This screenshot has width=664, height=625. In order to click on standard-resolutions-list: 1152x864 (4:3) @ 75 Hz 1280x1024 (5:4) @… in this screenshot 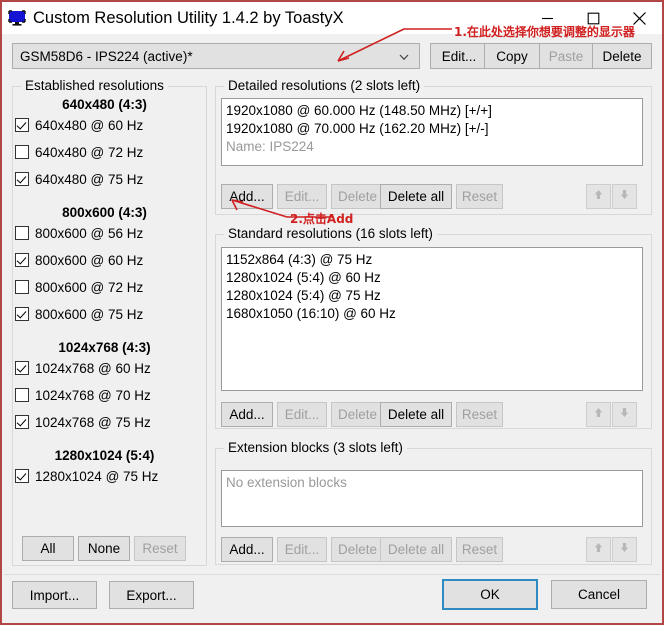, I will do `click(432, 319)`.